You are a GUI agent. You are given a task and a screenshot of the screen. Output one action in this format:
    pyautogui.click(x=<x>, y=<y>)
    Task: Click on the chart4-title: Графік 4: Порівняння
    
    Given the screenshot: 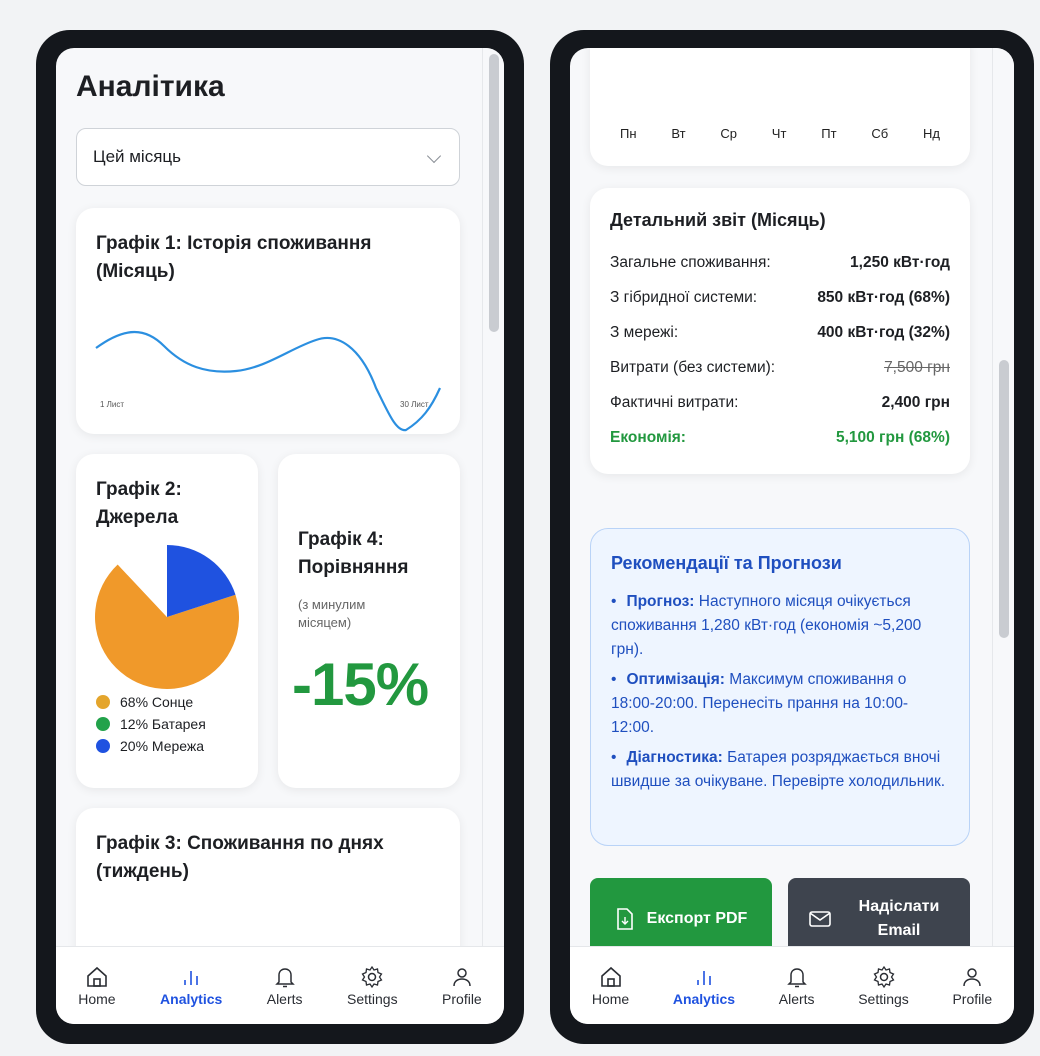 What is the action you would take?
    pyautogui.click(x=353, y=553)
    